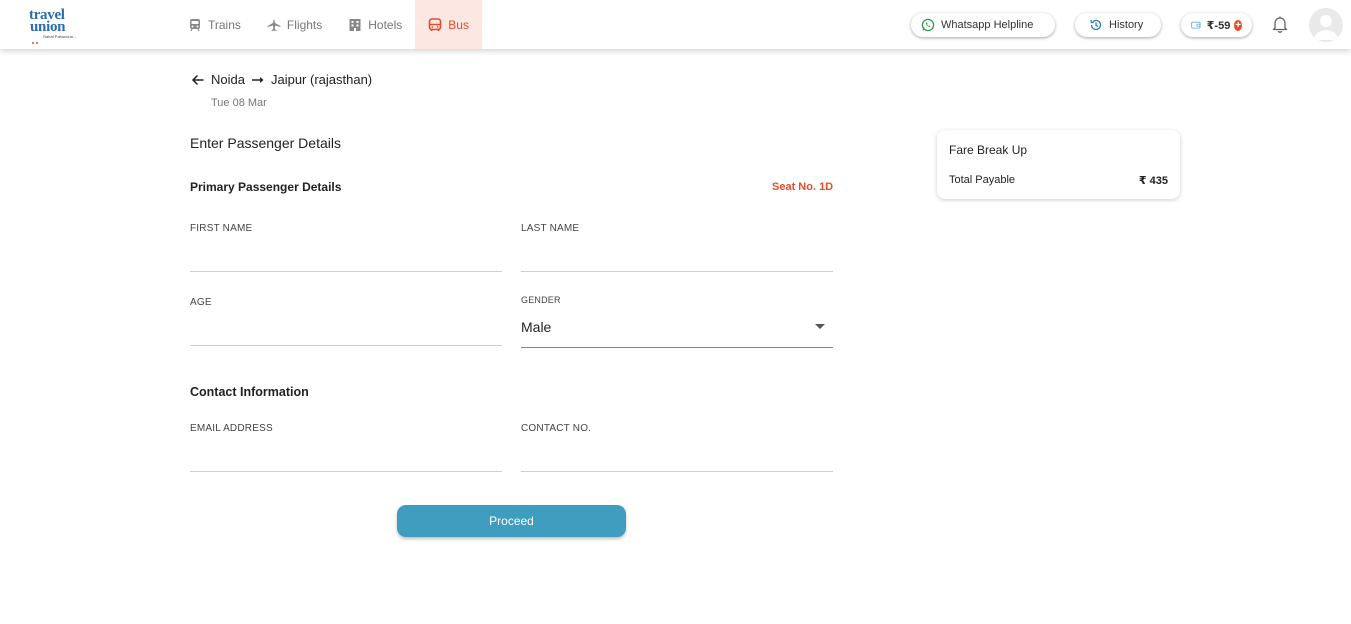 This screenshot has height=624, width=1351. Describe the element at coordinates (820, 326) in the screenshot. I see `chevron-down-icon` at that location.